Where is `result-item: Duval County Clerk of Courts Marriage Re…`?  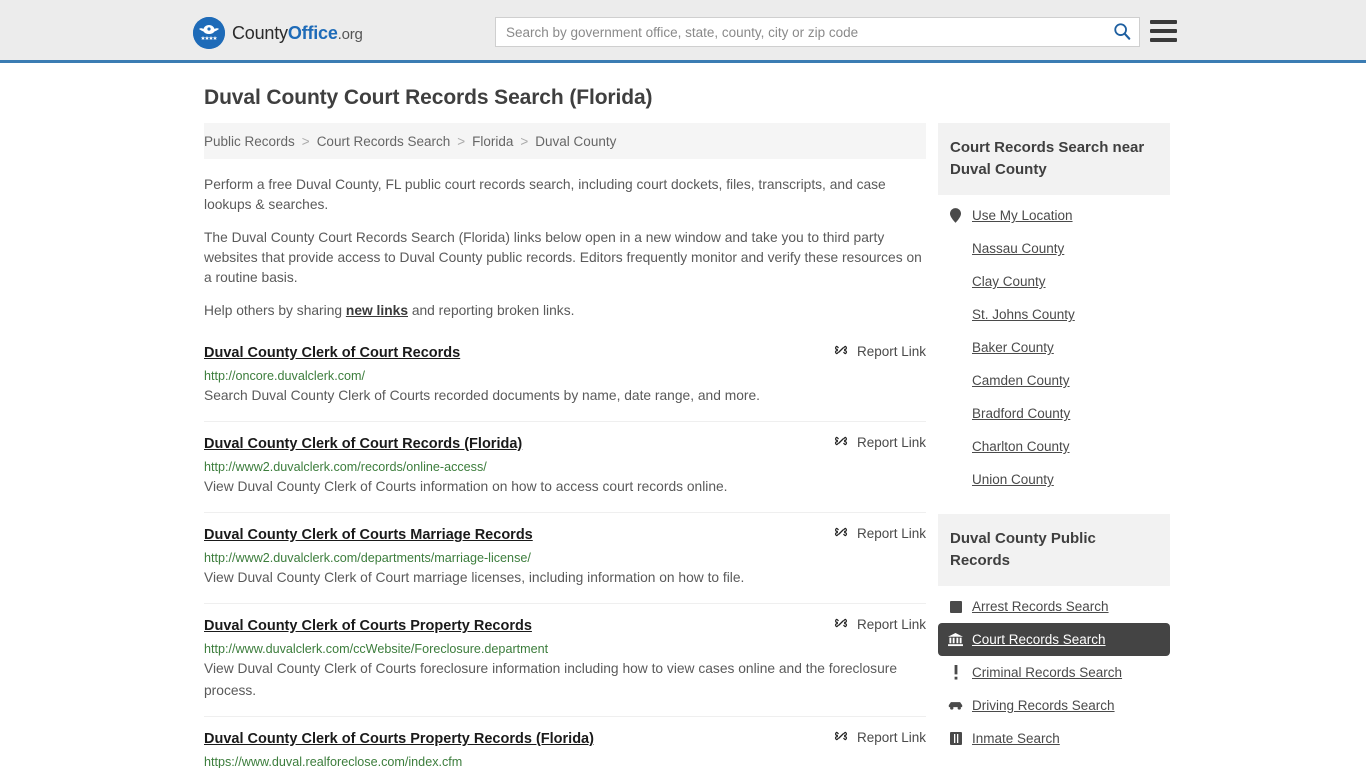 result-item: Duval County Clerk of Courts Marriage Re… is located at coordinates (565, 558).